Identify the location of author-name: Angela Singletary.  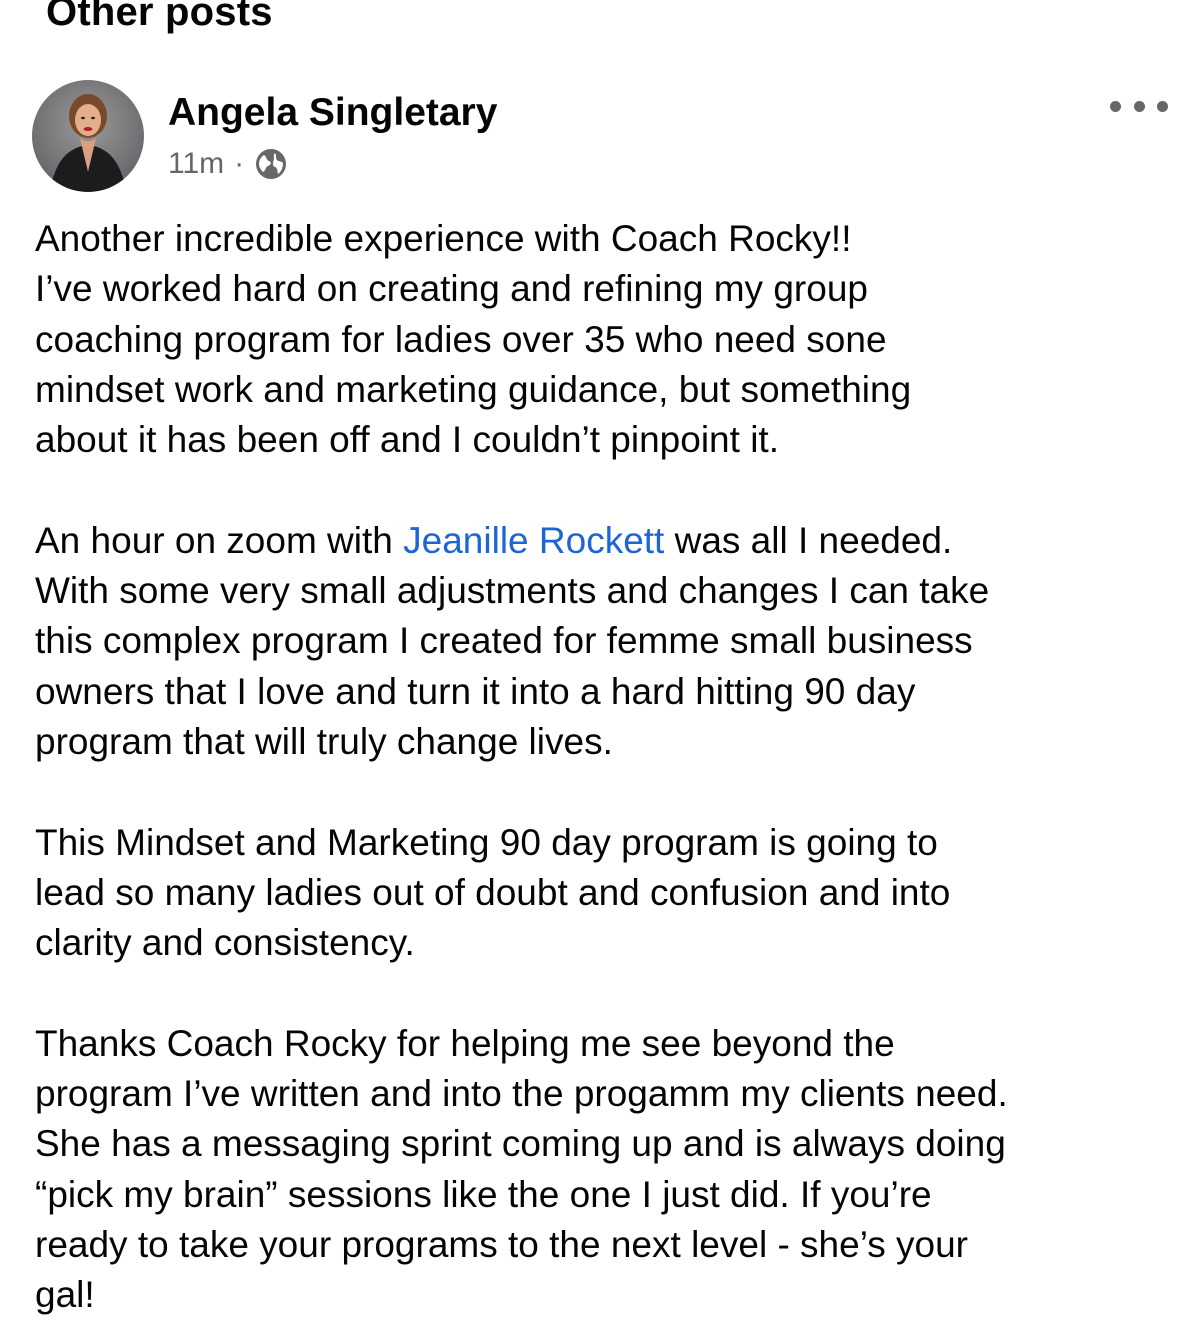
(332, 113).